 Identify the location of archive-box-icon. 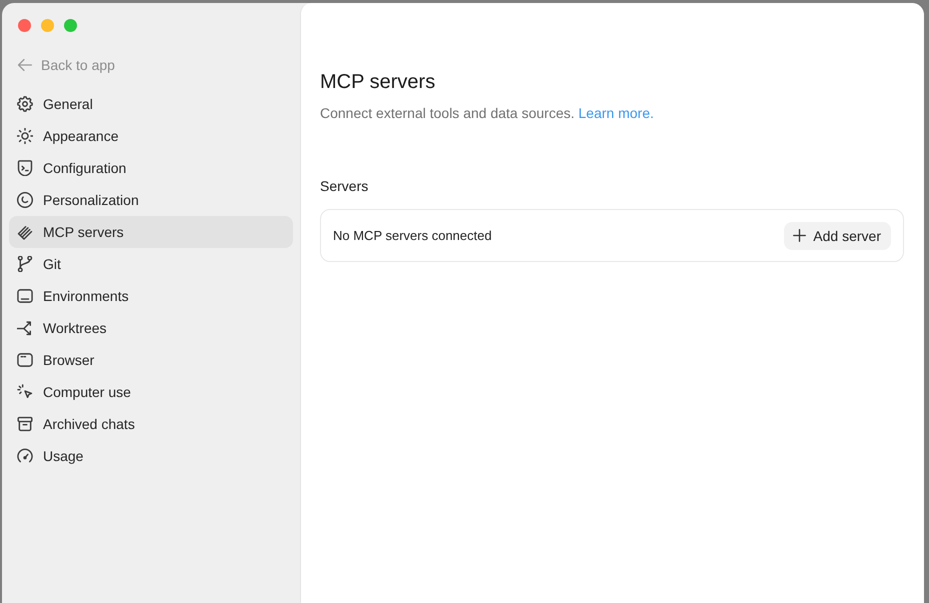
(25, 424).